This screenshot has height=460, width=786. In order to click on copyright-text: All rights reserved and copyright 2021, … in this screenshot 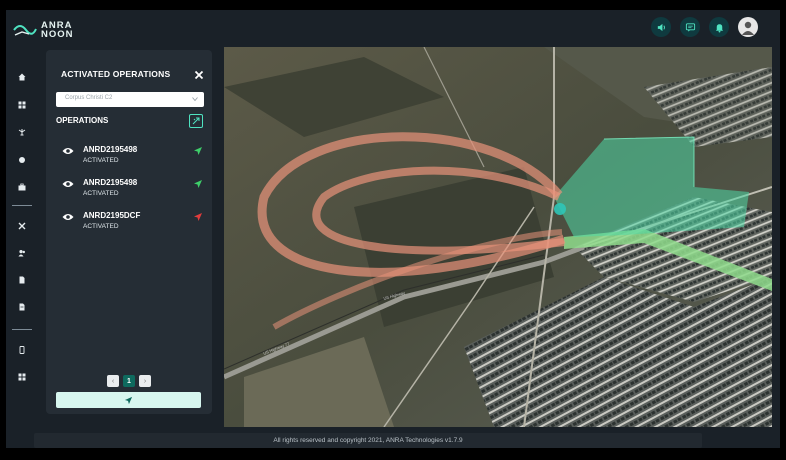, I will do `click(368, 440)`.